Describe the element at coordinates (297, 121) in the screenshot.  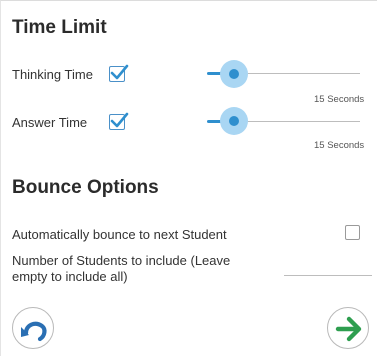
I see `answer-time-slider-track` at that location.